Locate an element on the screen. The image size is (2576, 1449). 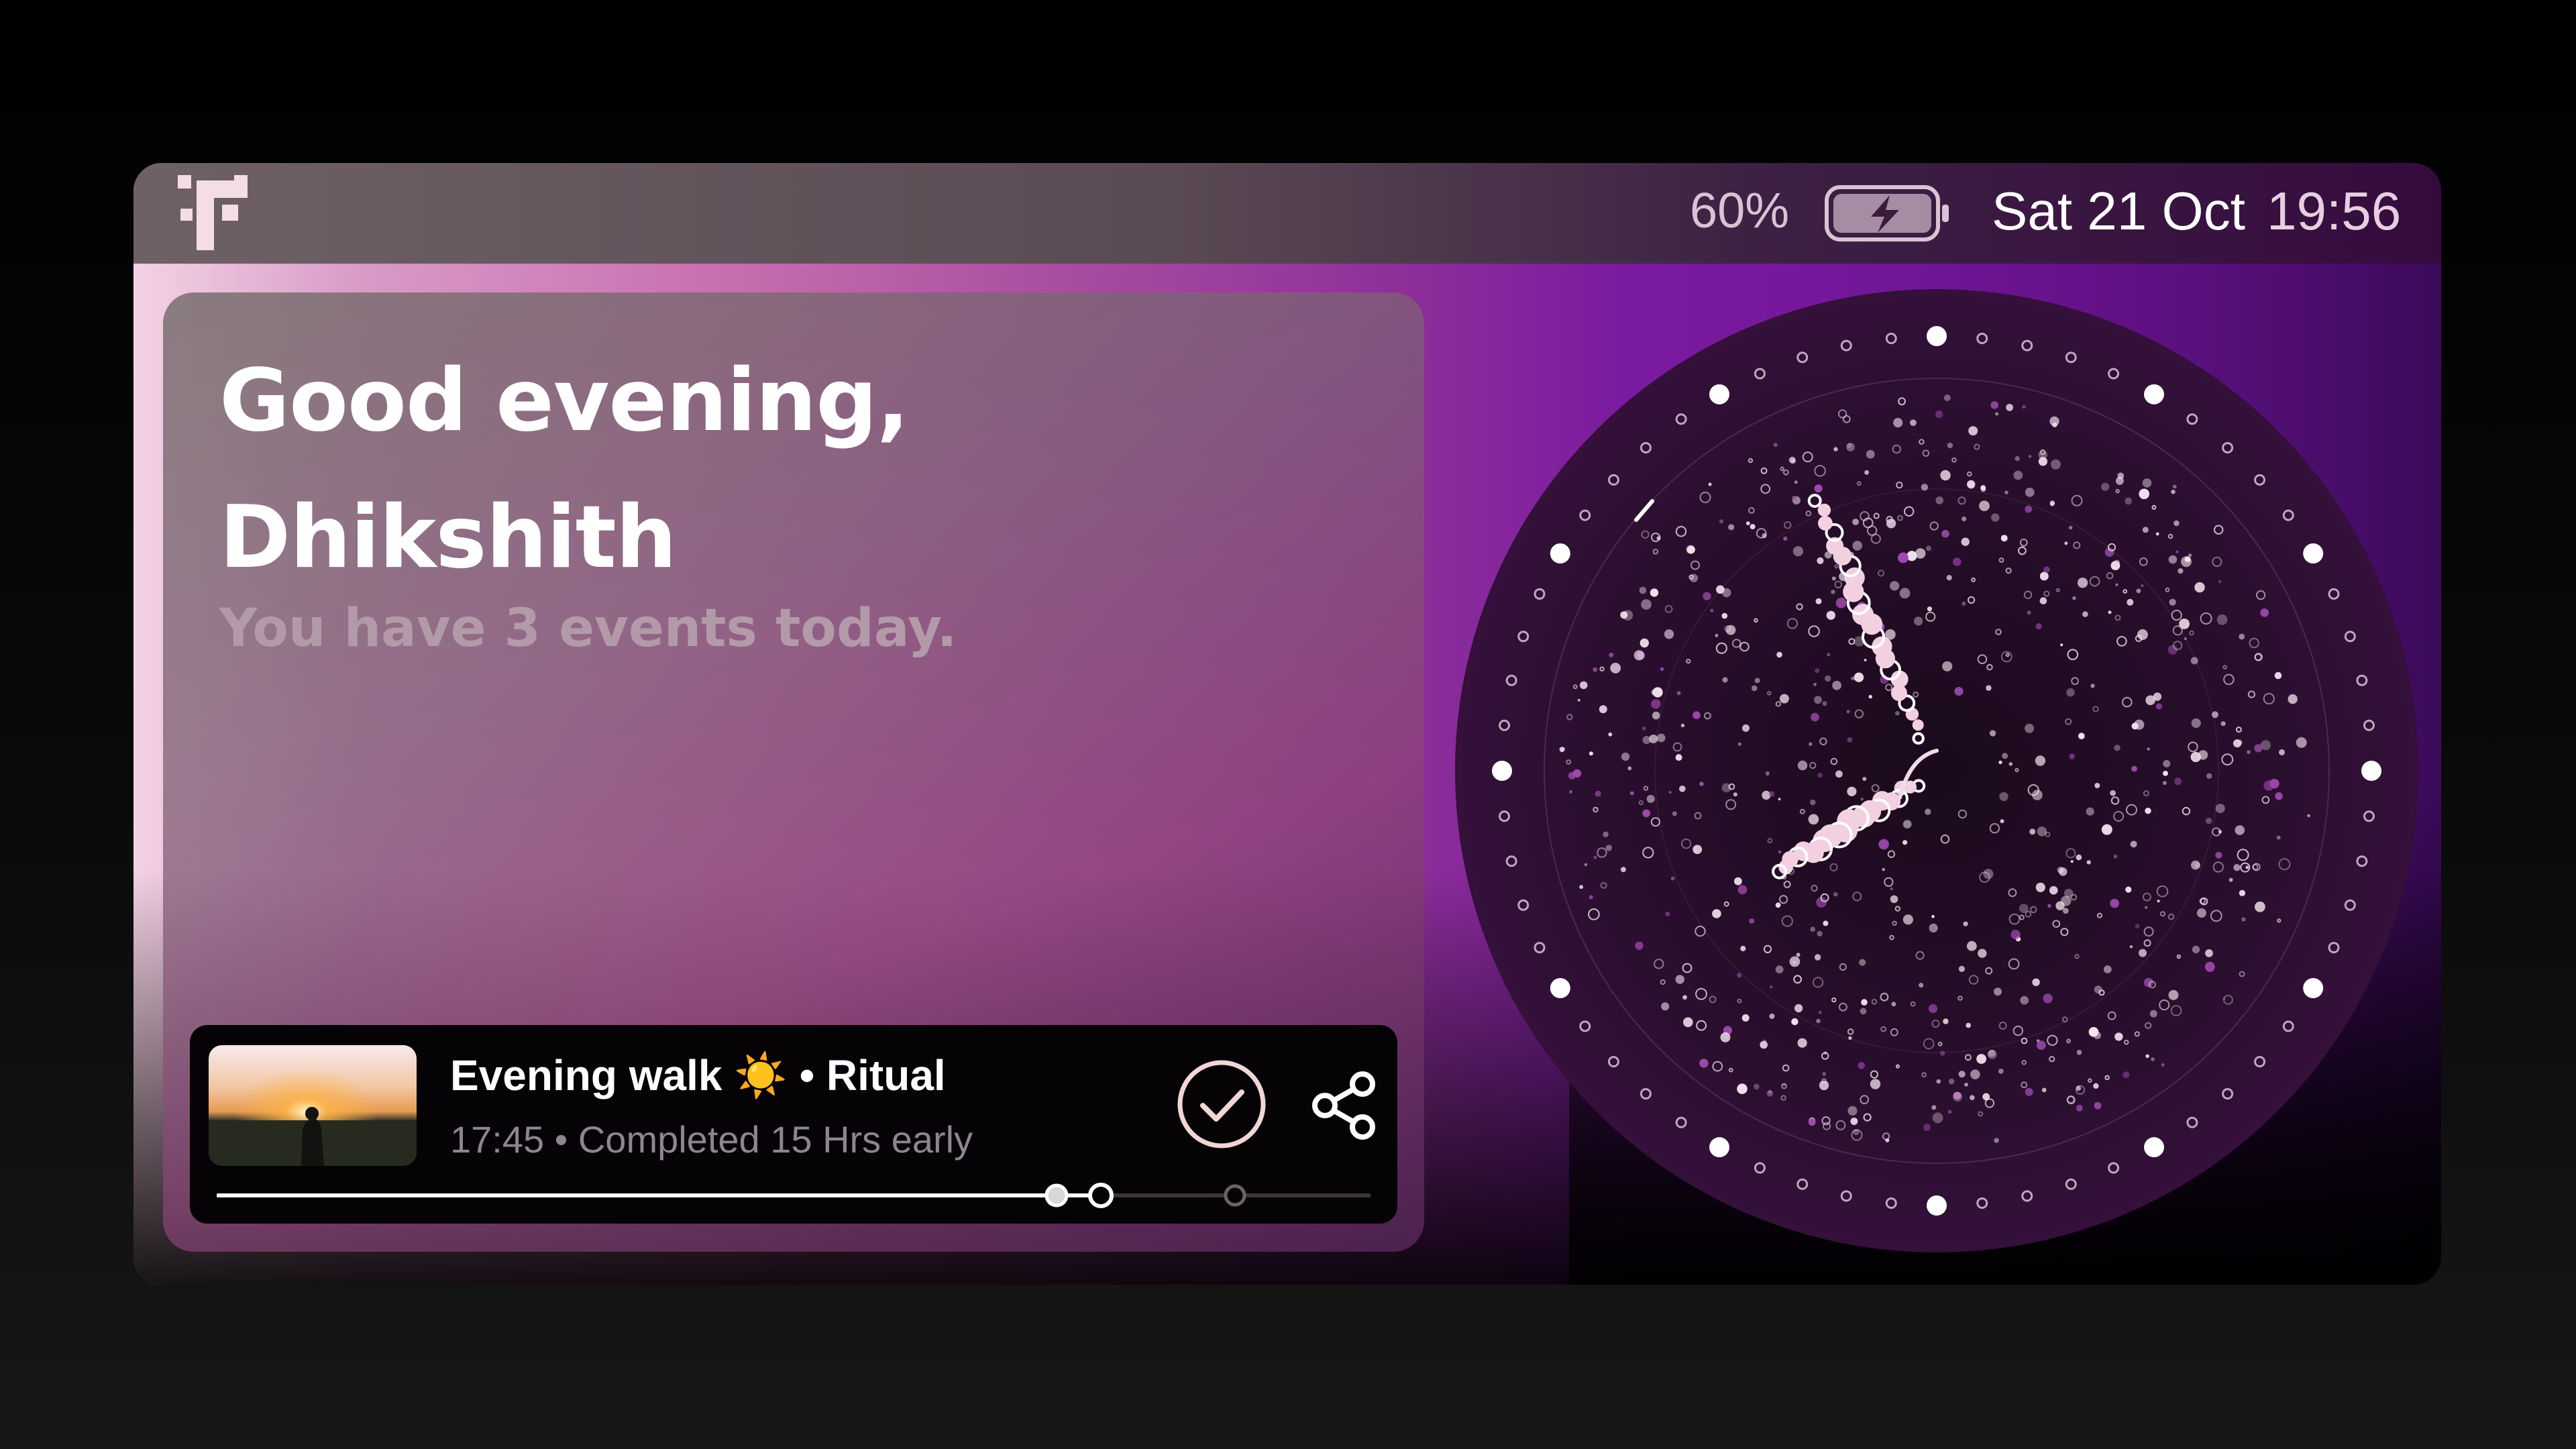
timeline-marker-next is located at coordinates (1235, 1195).